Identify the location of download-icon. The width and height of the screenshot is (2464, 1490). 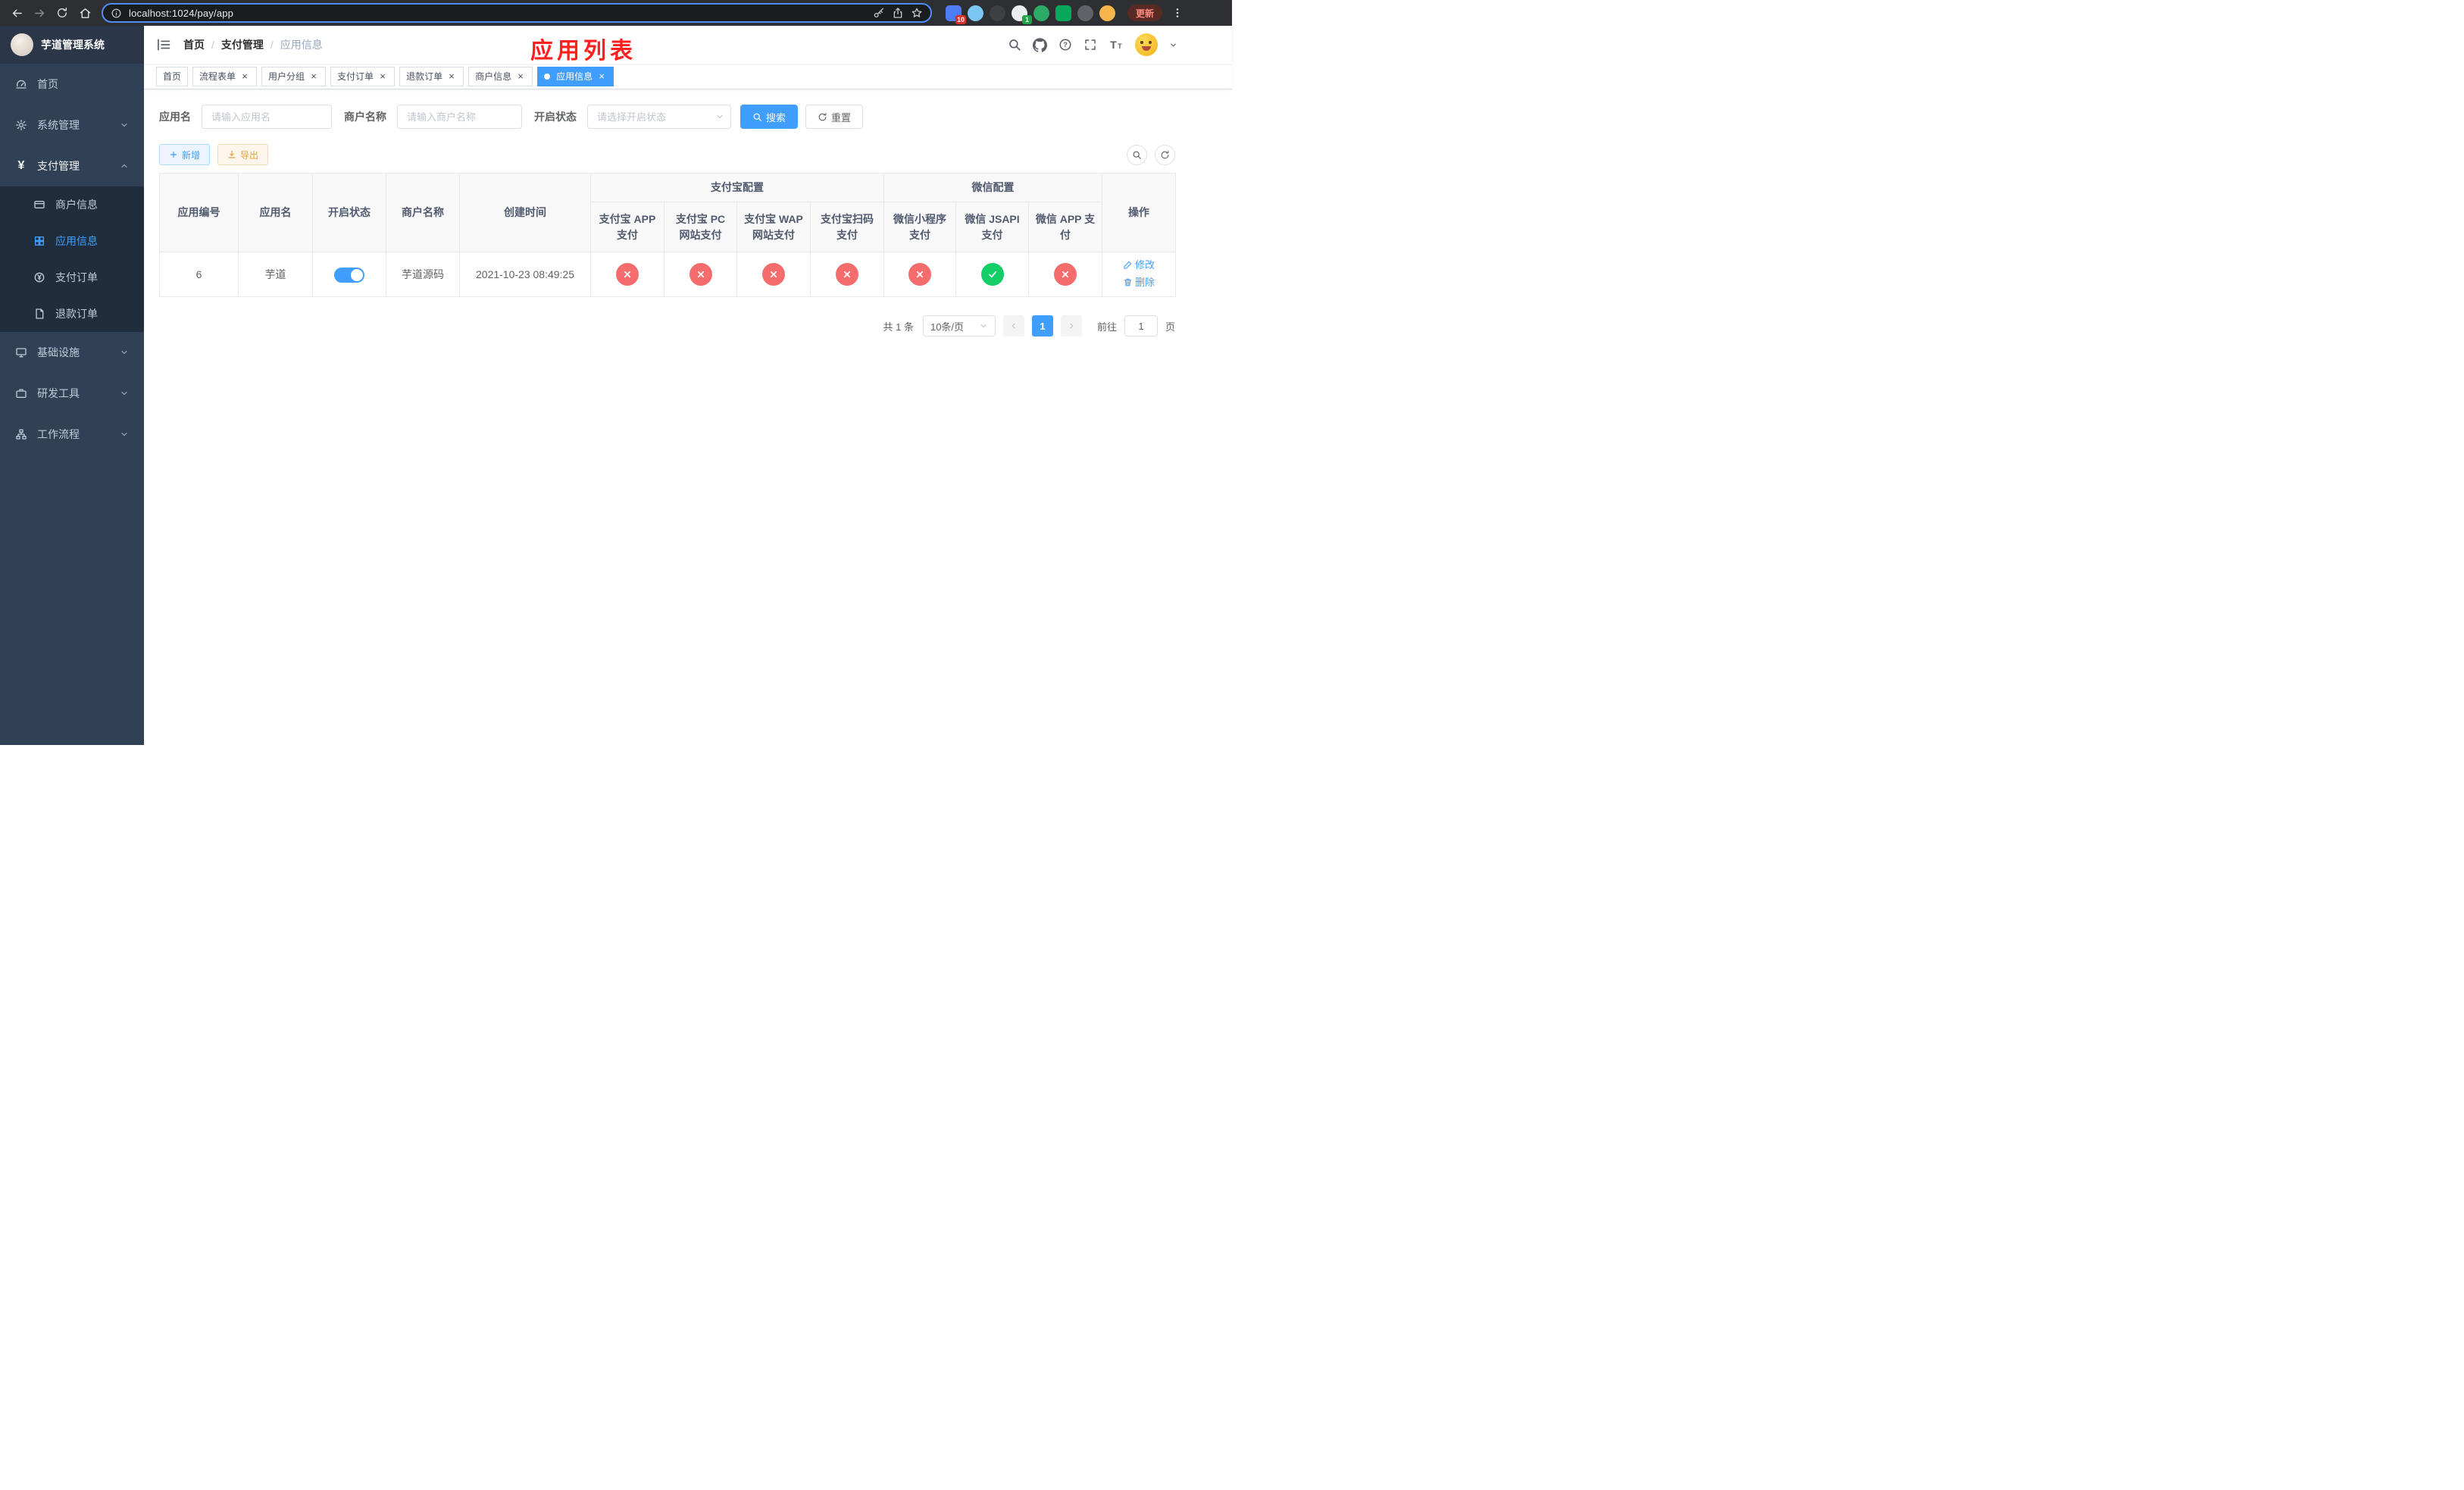
(231, 154).